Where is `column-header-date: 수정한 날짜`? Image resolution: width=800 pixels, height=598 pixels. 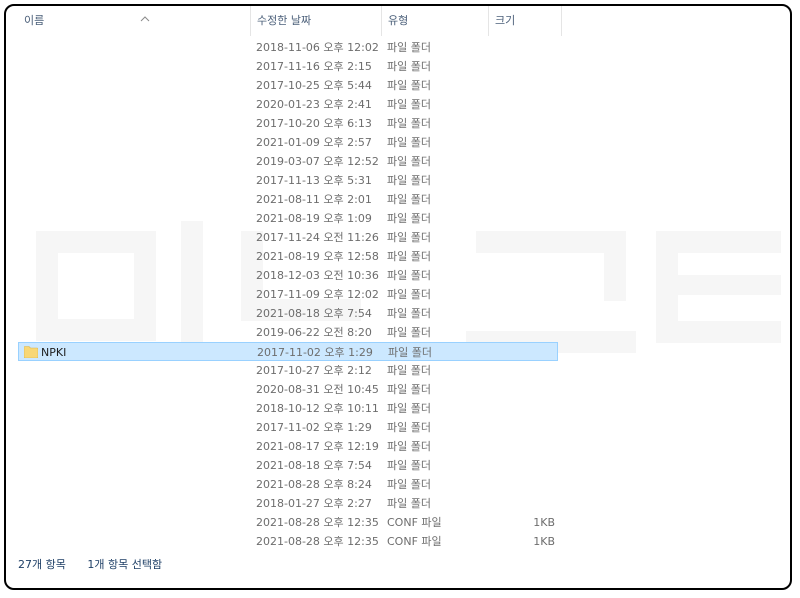
column-header-date: 수정한 날짜 is located at coordinates (316, 21).